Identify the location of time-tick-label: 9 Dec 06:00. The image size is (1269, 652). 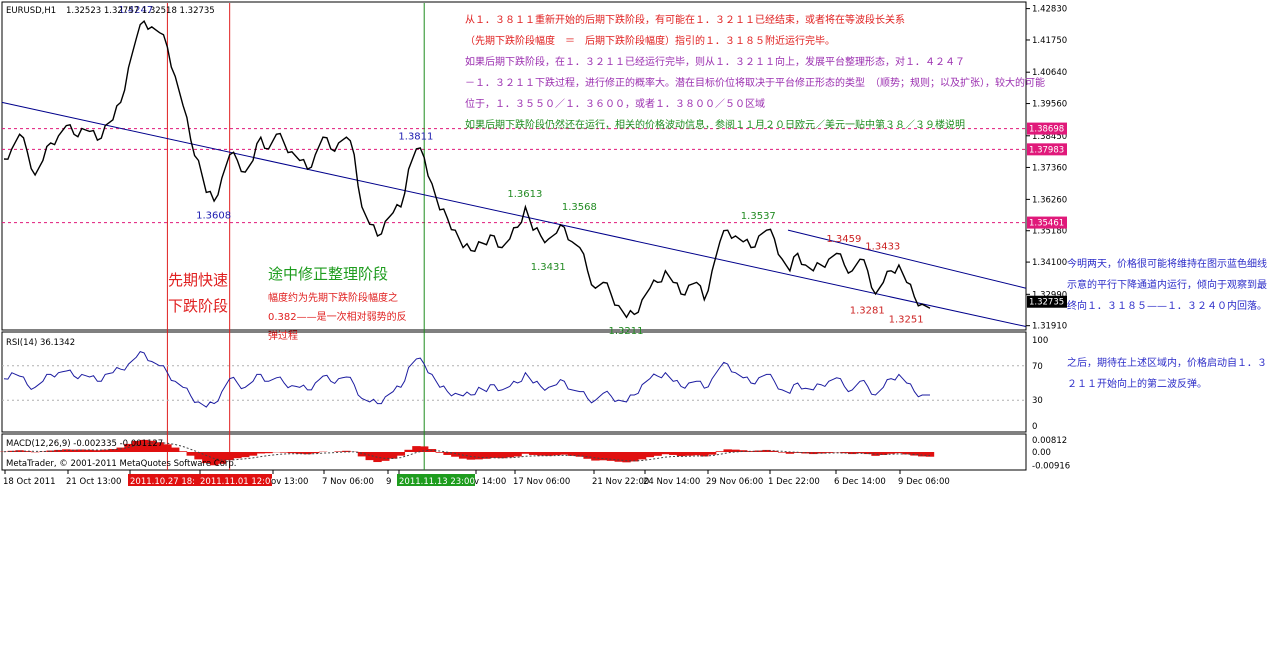
(924, 482).